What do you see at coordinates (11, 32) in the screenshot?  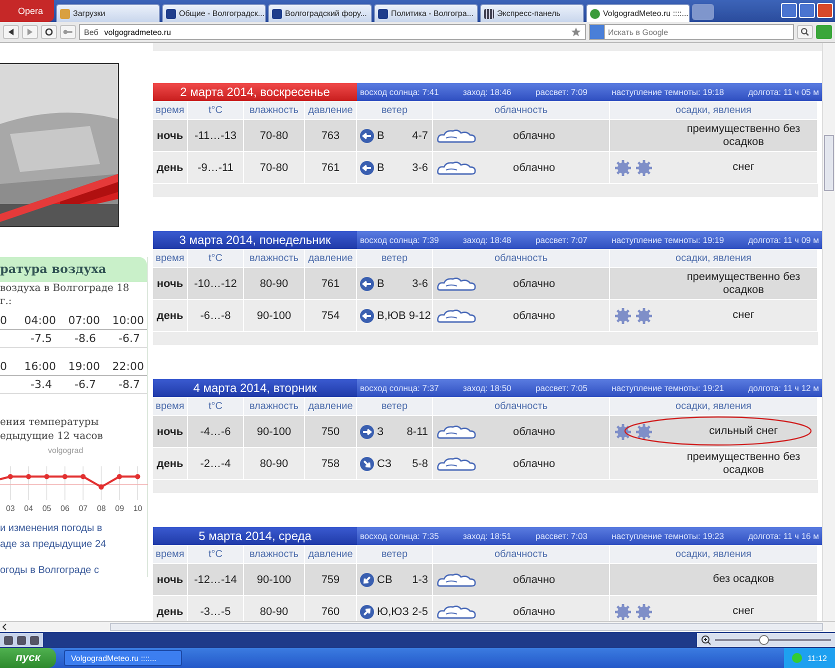 I see `back-icon` at bounding box center [11, 32].